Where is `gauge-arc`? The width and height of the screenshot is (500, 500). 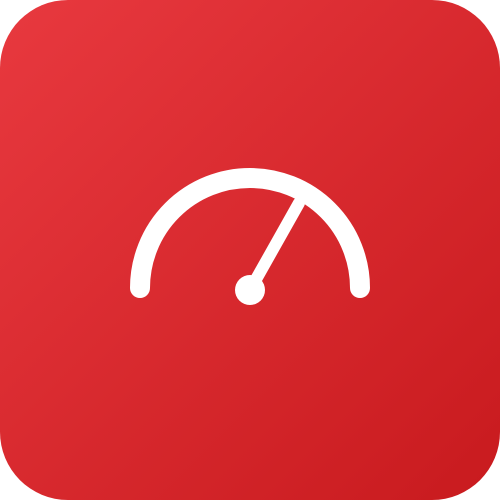 gauge-arc is located at coordinates (250, 233).